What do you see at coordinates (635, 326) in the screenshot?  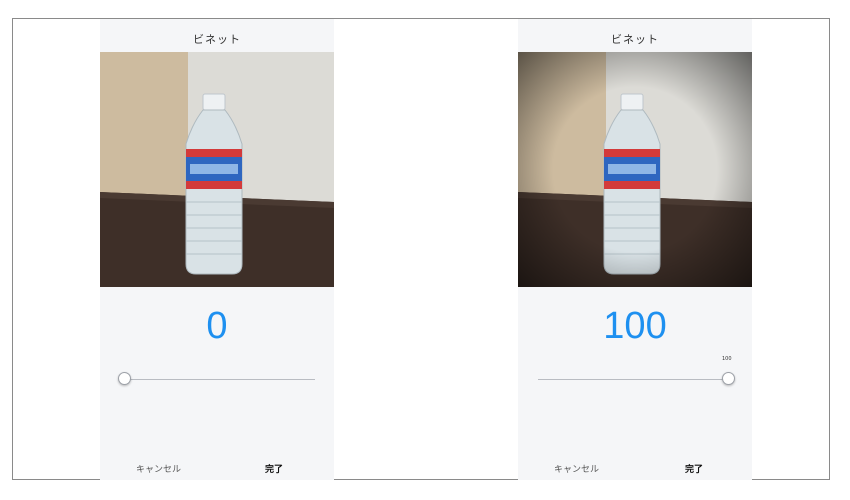 I see `vignette-value: 100` at bounding box center [635, 326].